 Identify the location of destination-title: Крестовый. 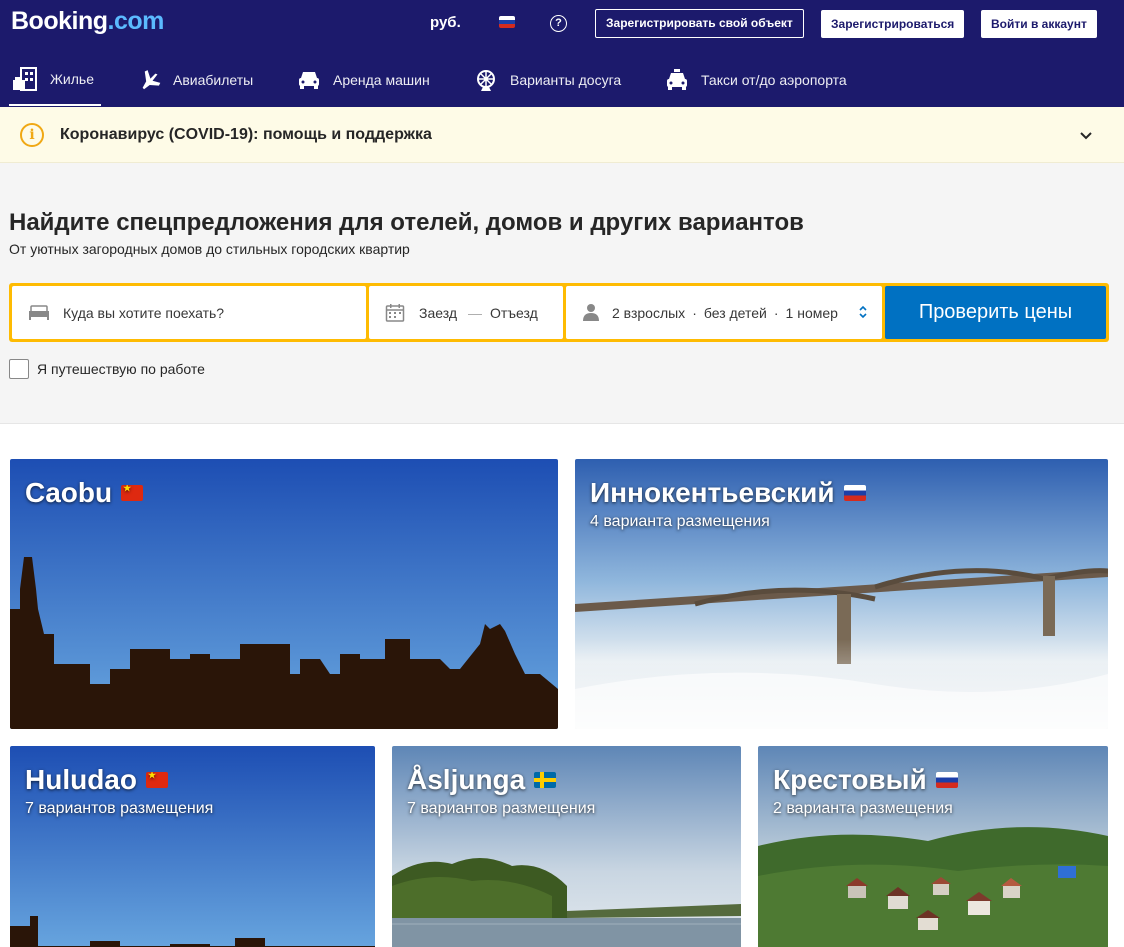
(865, 780).